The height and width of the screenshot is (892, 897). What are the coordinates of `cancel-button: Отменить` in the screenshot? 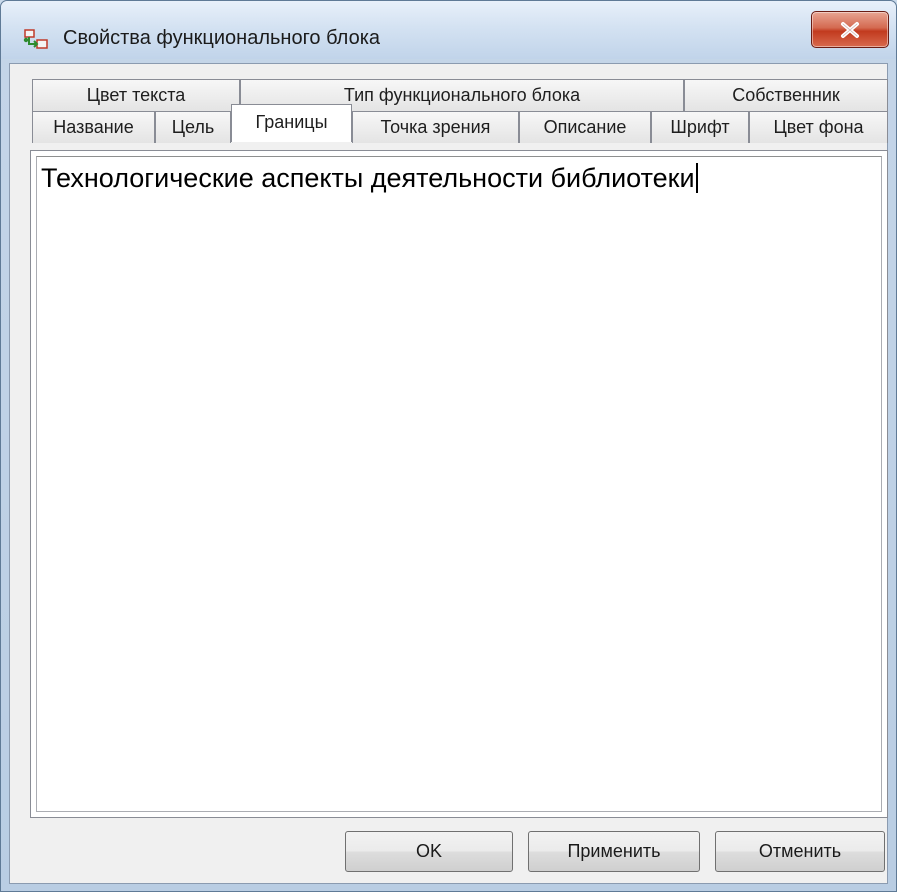 It's located at (800, 851).